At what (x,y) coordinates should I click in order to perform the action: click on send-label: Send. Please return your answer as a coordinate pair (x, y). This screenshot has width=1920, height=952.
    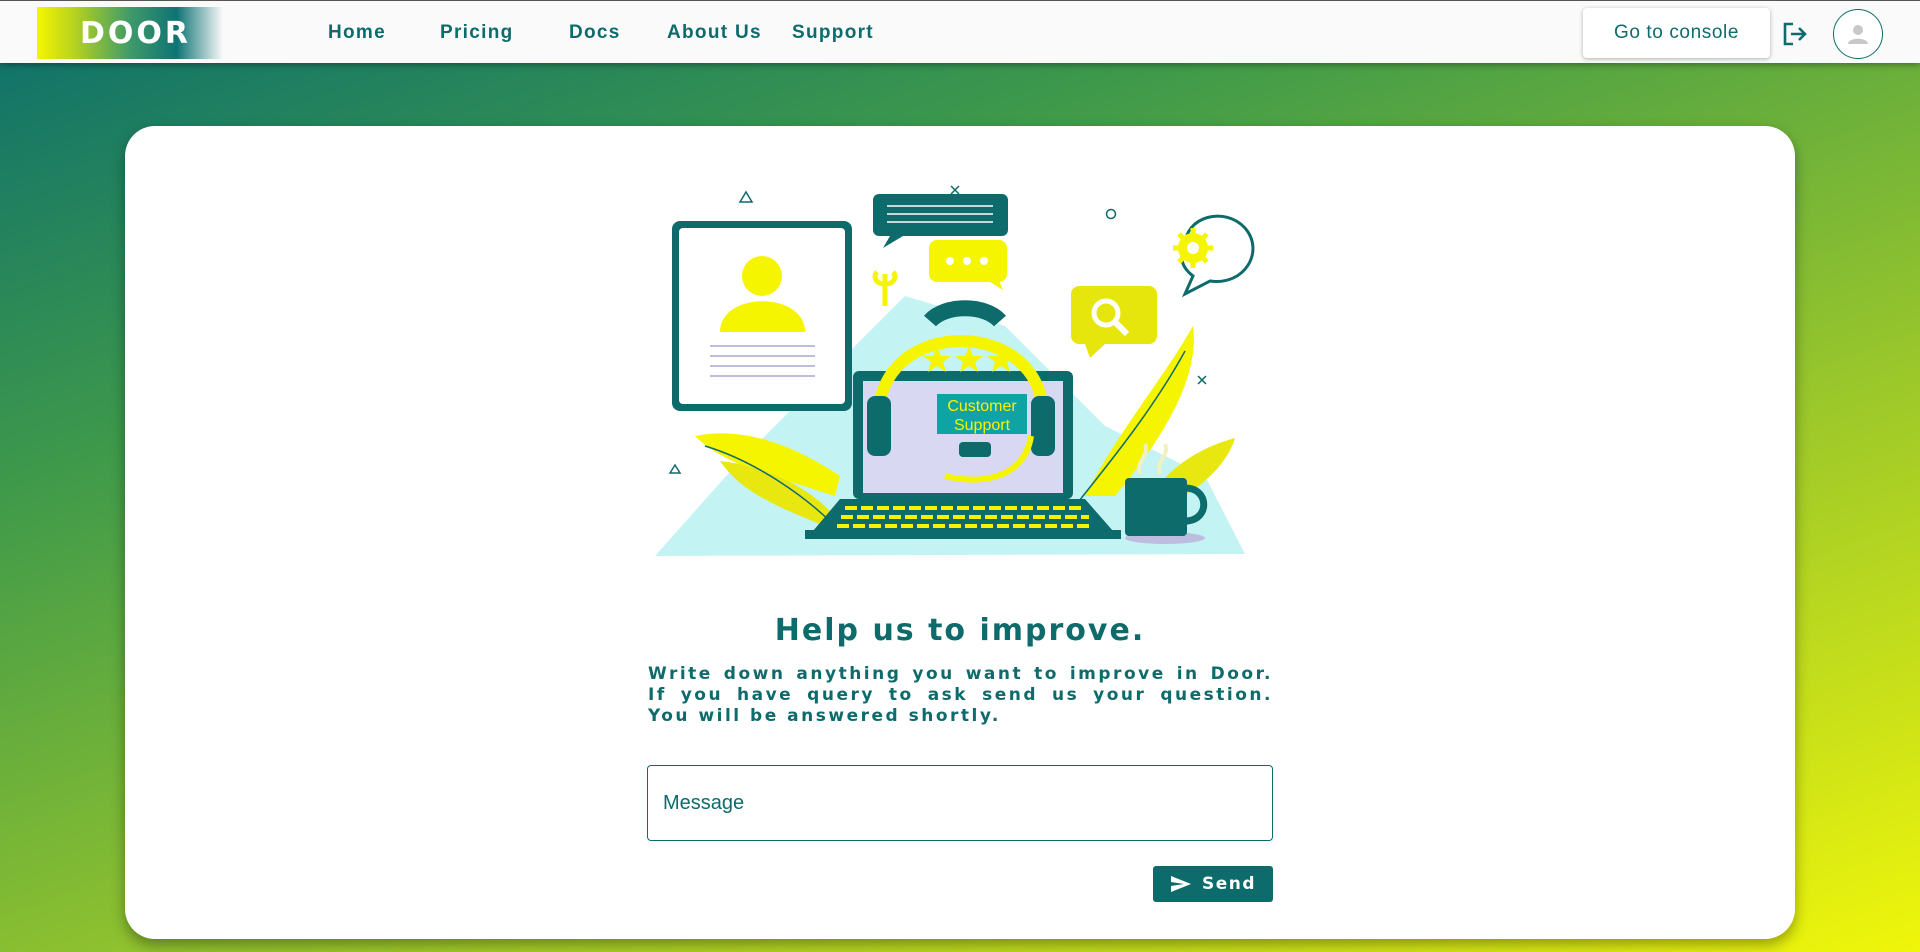
    Looking at the image, I should click on (1229, 884).